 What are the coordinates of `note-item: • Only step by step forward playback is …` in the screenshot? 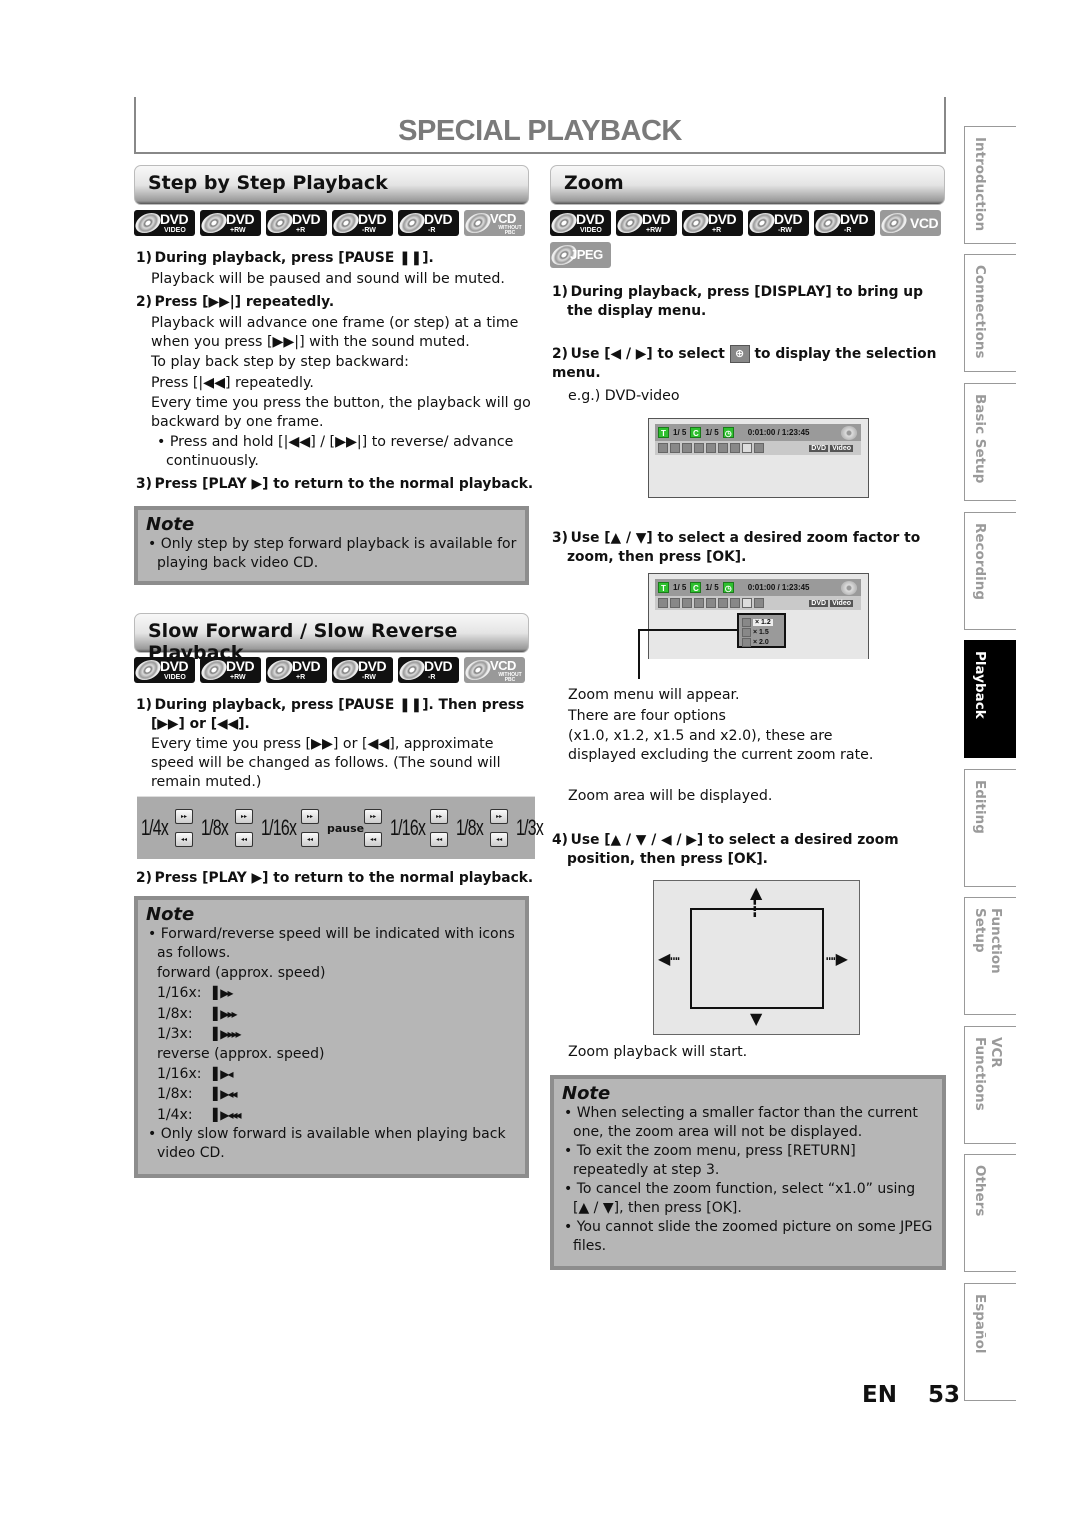 It's located at (332, 553).